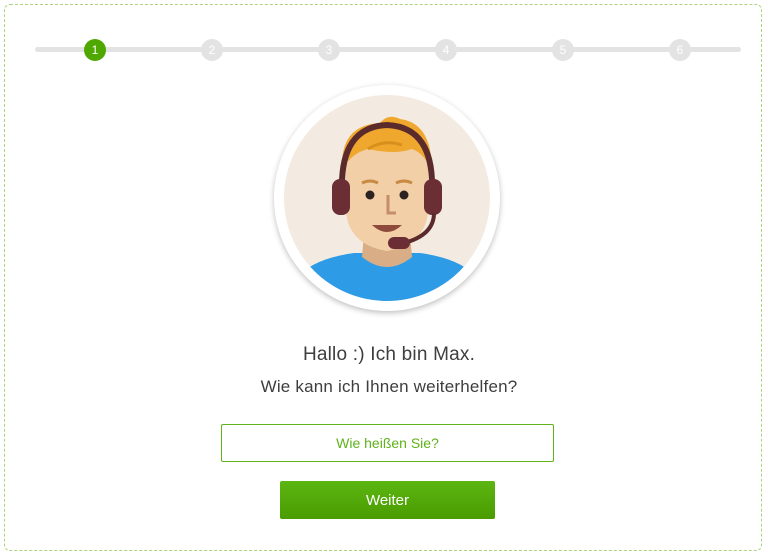 The height and width of the screenshot is (557, 768). I want to click on step-2: 2, so click(212, 50).